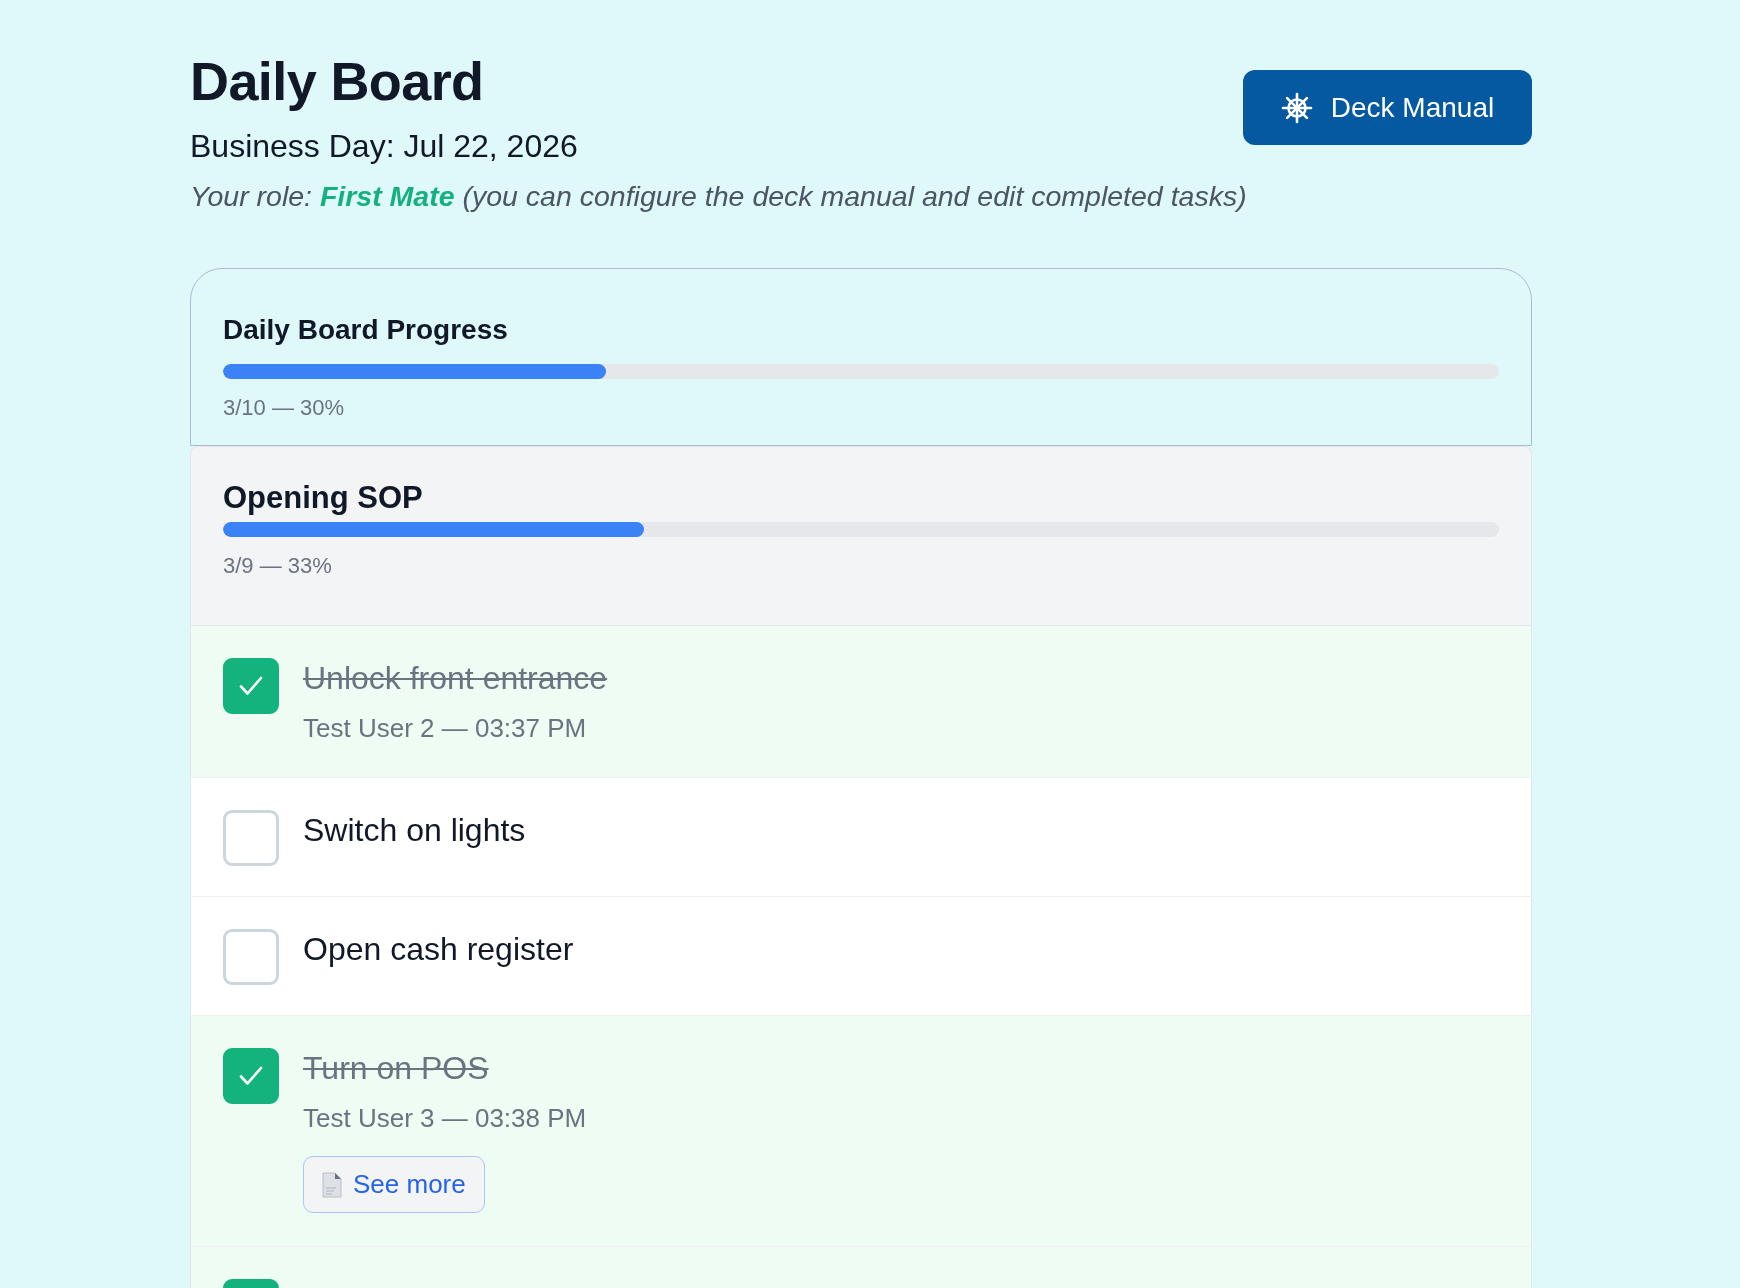 The image size is (1740, 1288). I want to click on task-label: Open cash register, so click(438, 949).